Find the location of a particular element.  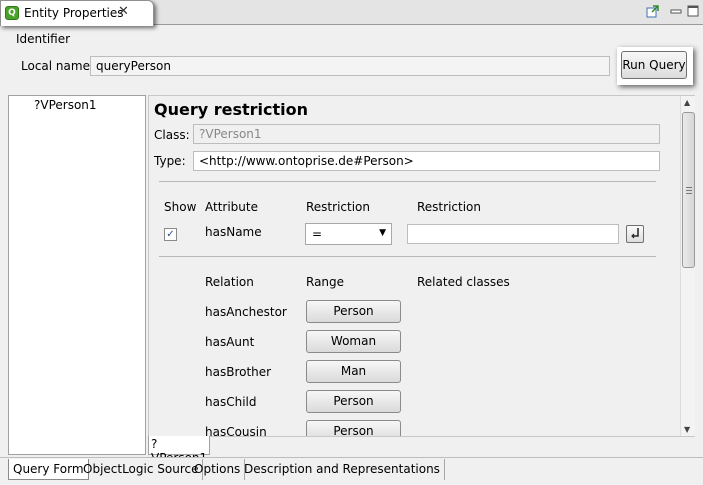

header-show: Show is located at coordinates (180, 207).